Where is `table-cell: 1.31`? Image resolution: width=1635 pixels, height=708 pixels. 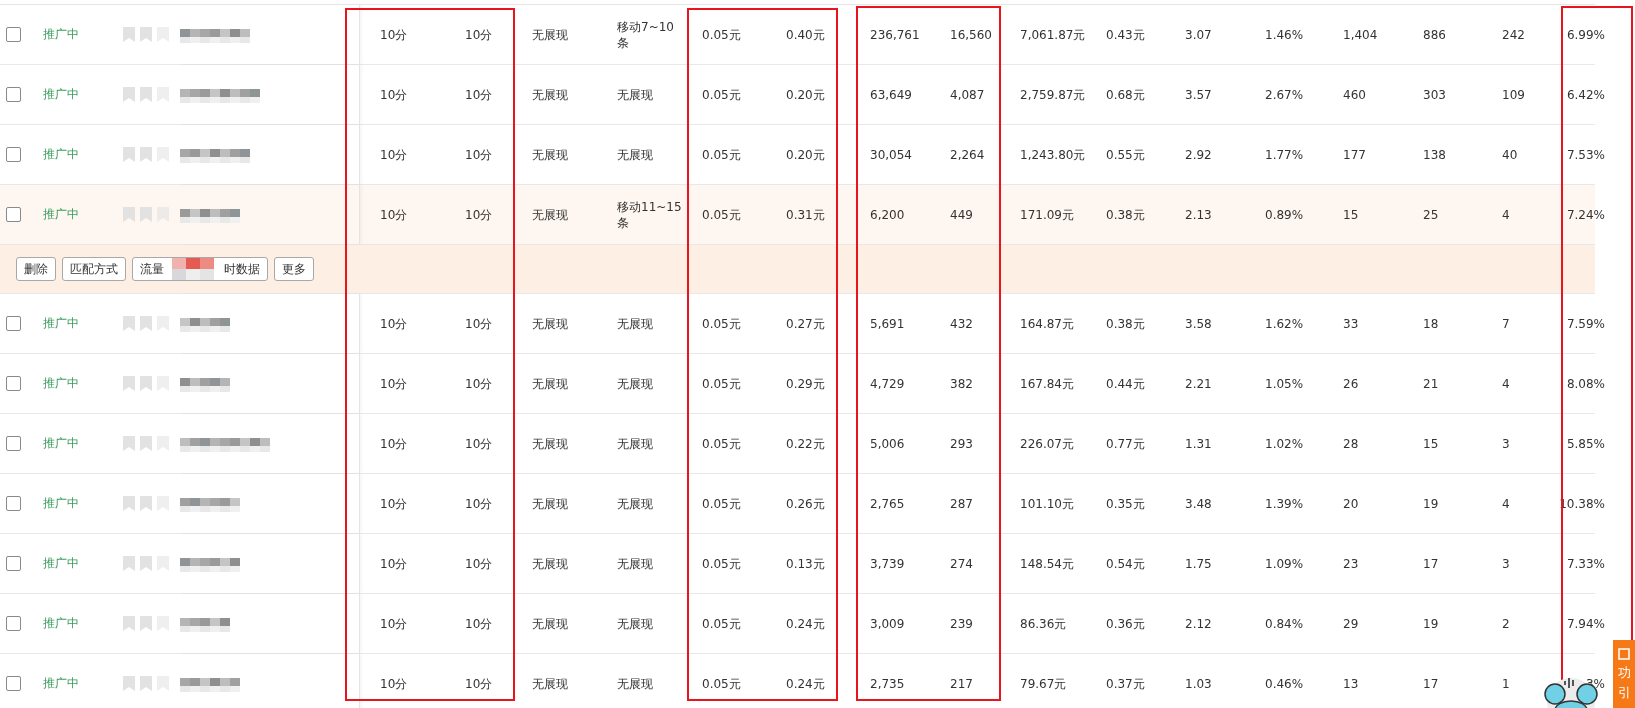
table-cell: 1.31 is located at coordinates (1198, 443).